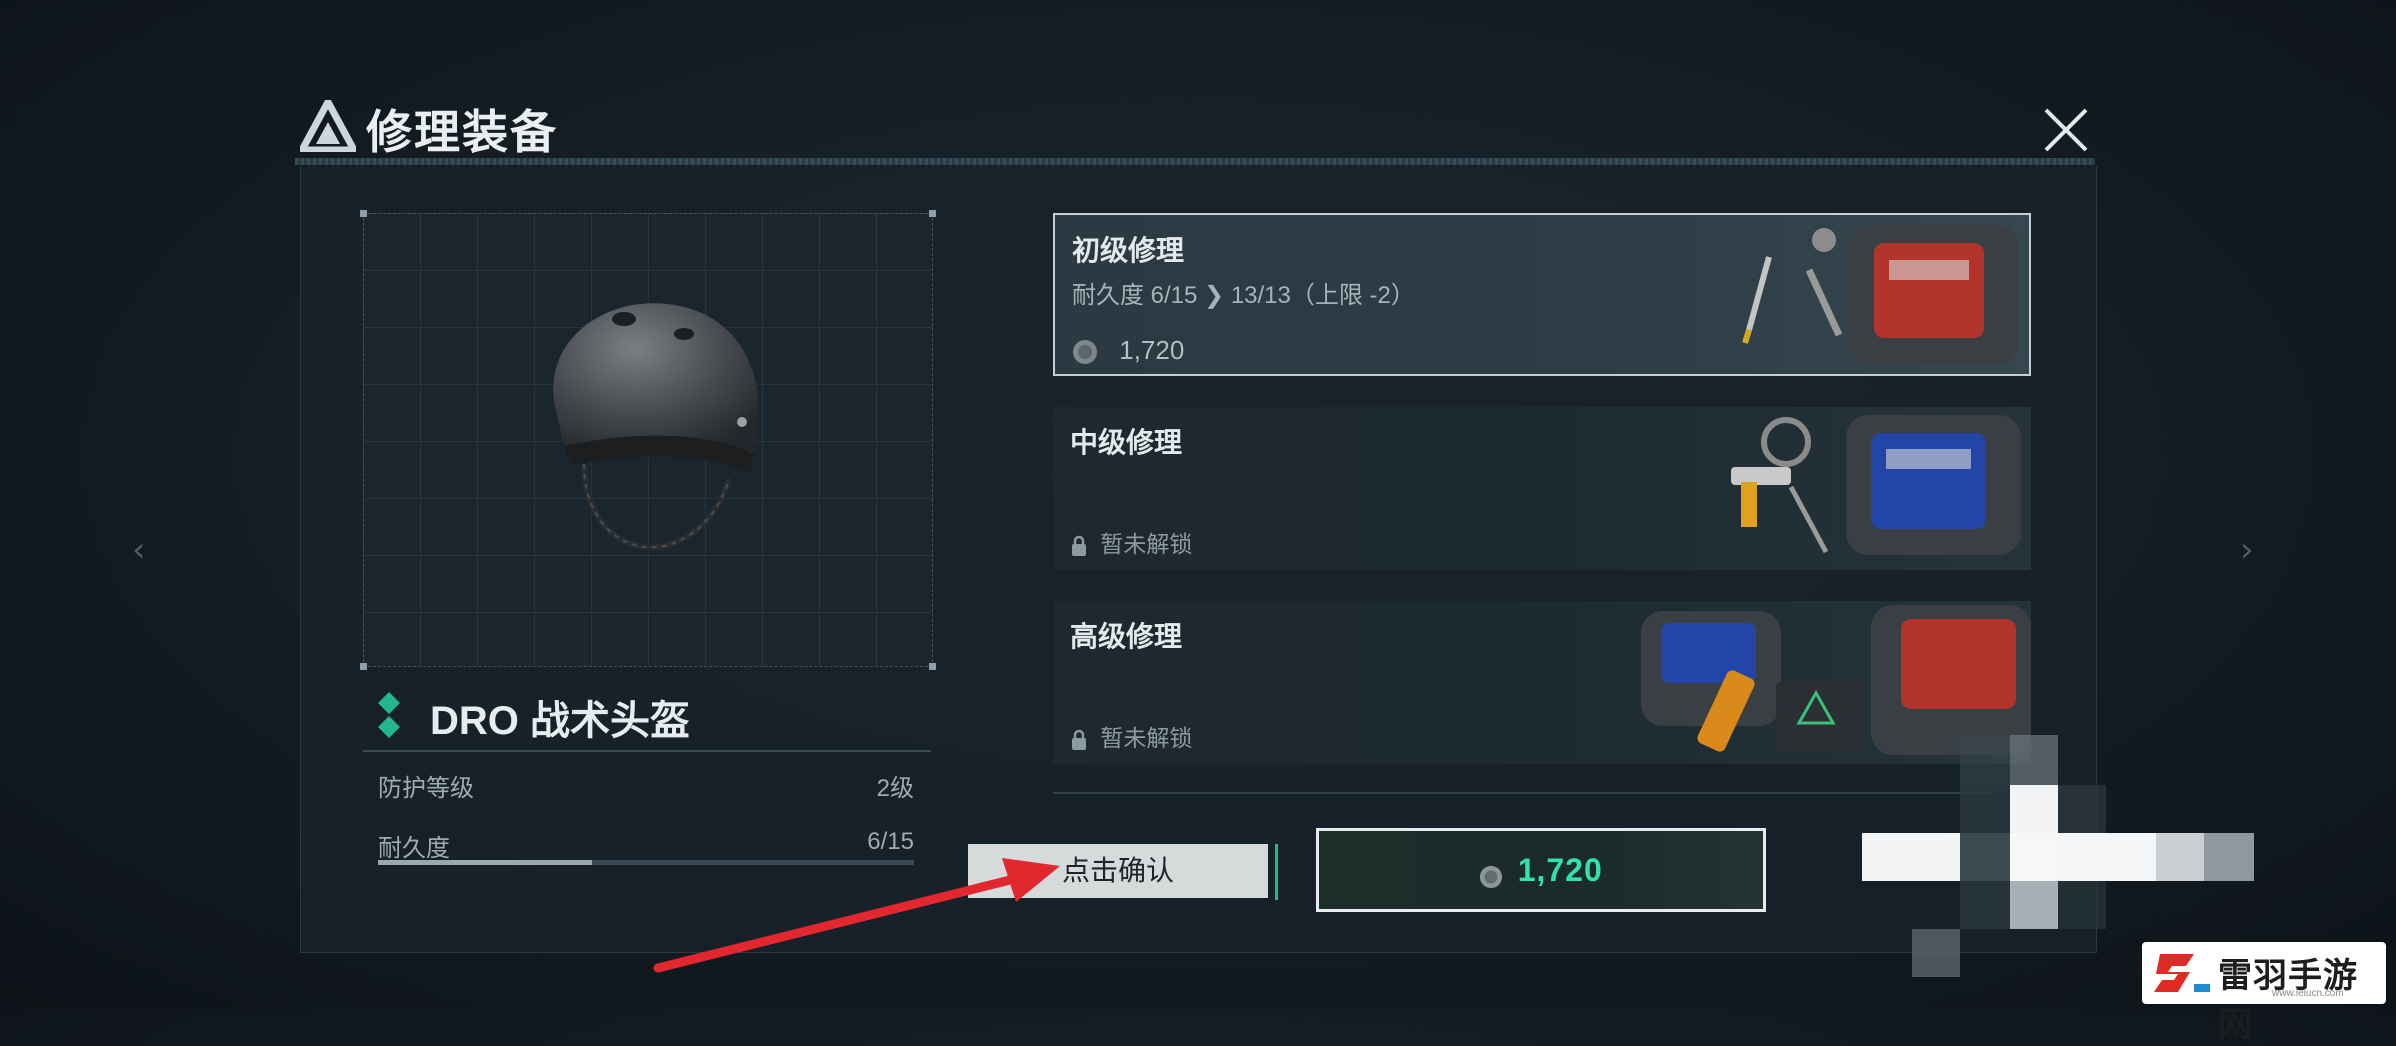 The width and height of the screenshot is (2396, 1046). What do you see at coordinates (1152, 350) in the screenshot?
I see `repair-option-cost: 1,720` at bounding box center [1152, 350].